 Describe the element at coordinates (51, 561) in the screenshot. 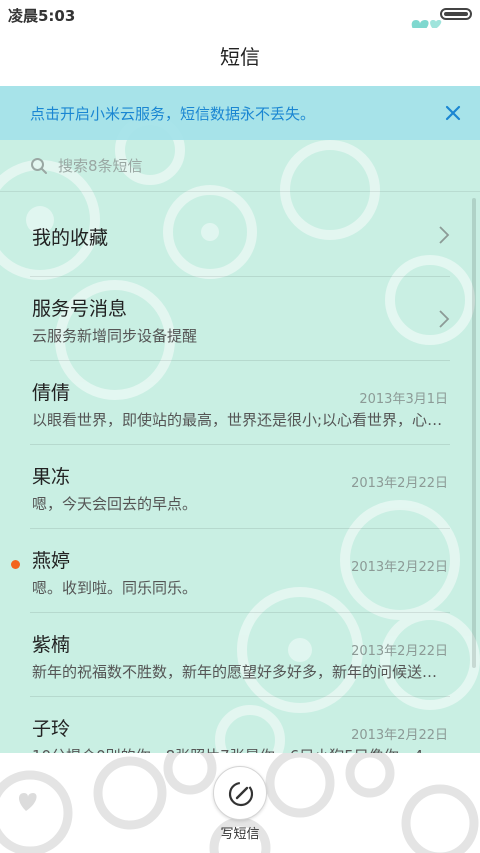

I see `contact-name: 燕婷` at that location.